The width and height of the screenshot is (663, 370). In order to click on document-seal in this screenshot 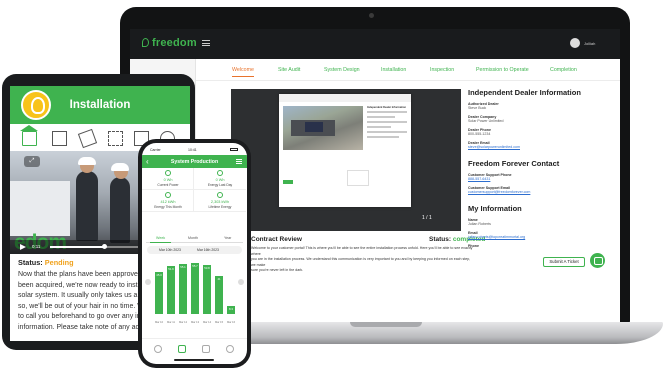, I will do `click(358, 178)`.